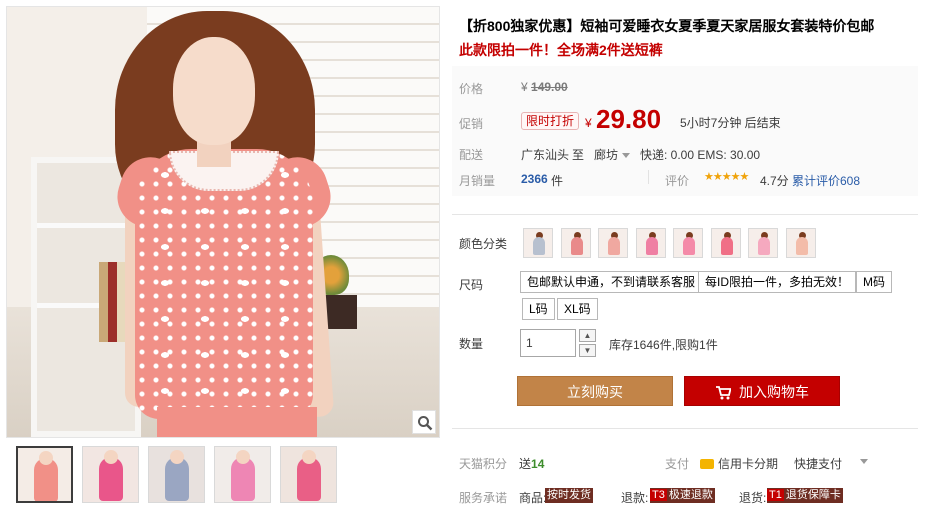 Image resolution: width=930 pixels, height=514 pixels. I want to click on quantity-increase-button: ▲, so click(587, 335).